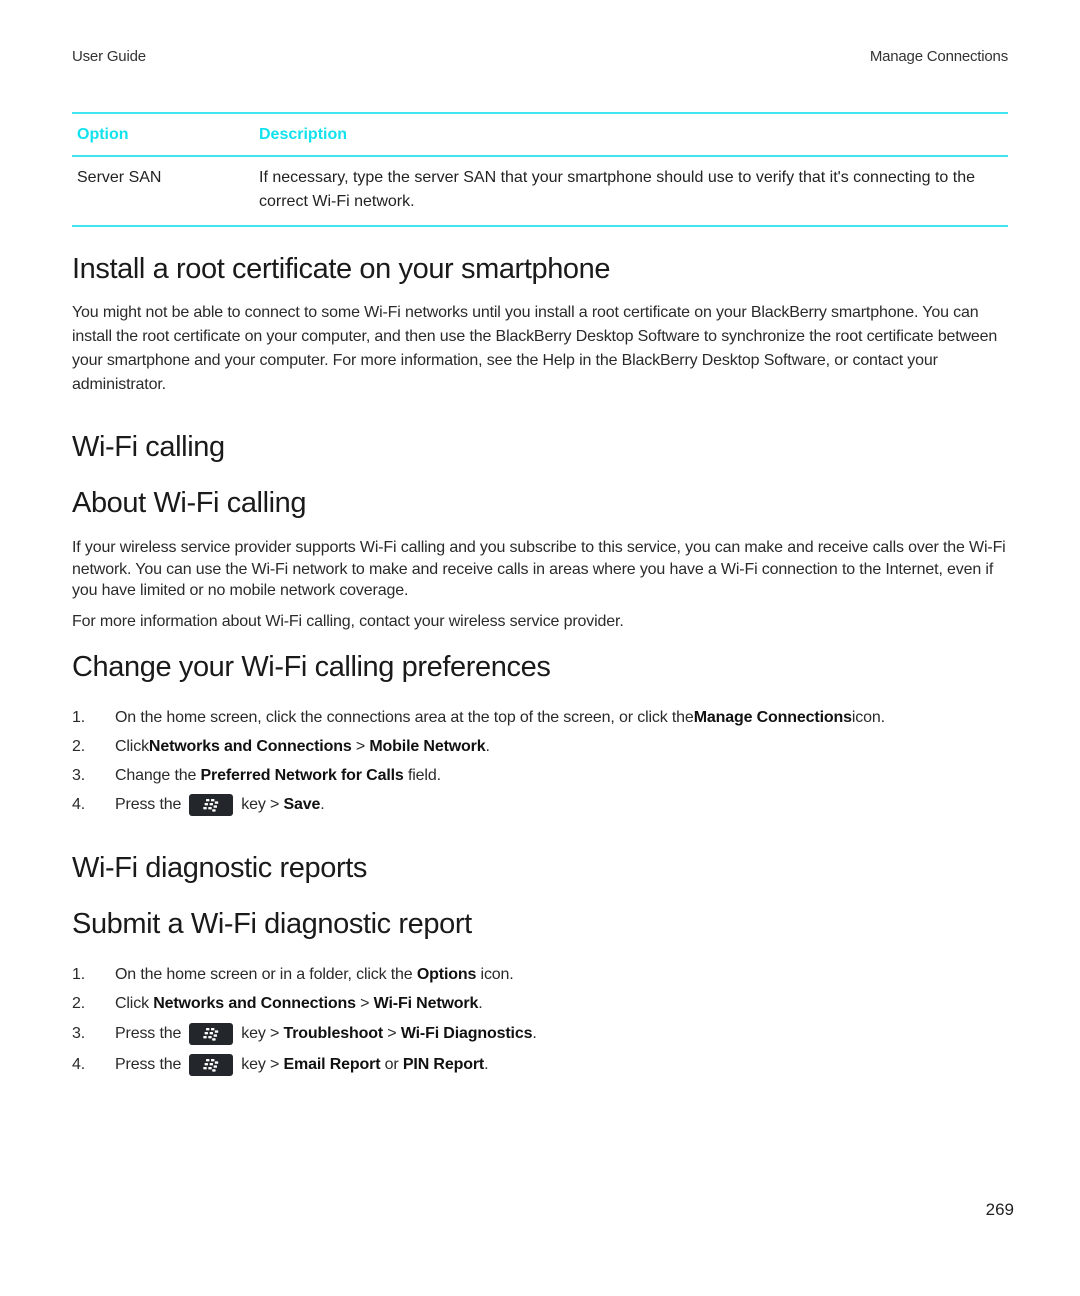 The width and height of the screenshot is (1080, 1296). What do you see at coordinates (119, 177) in the screenshot?
I see `option-cell: Server SAN` at bounding box center [119, 177].